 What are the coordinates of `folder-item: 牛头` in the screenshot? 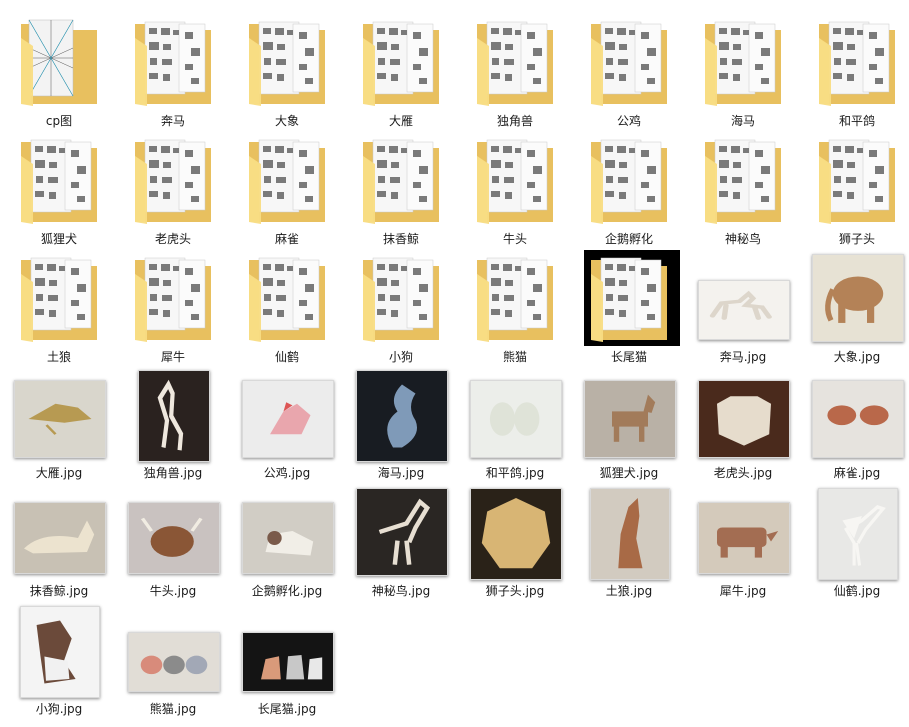 It's located at (515, 191).